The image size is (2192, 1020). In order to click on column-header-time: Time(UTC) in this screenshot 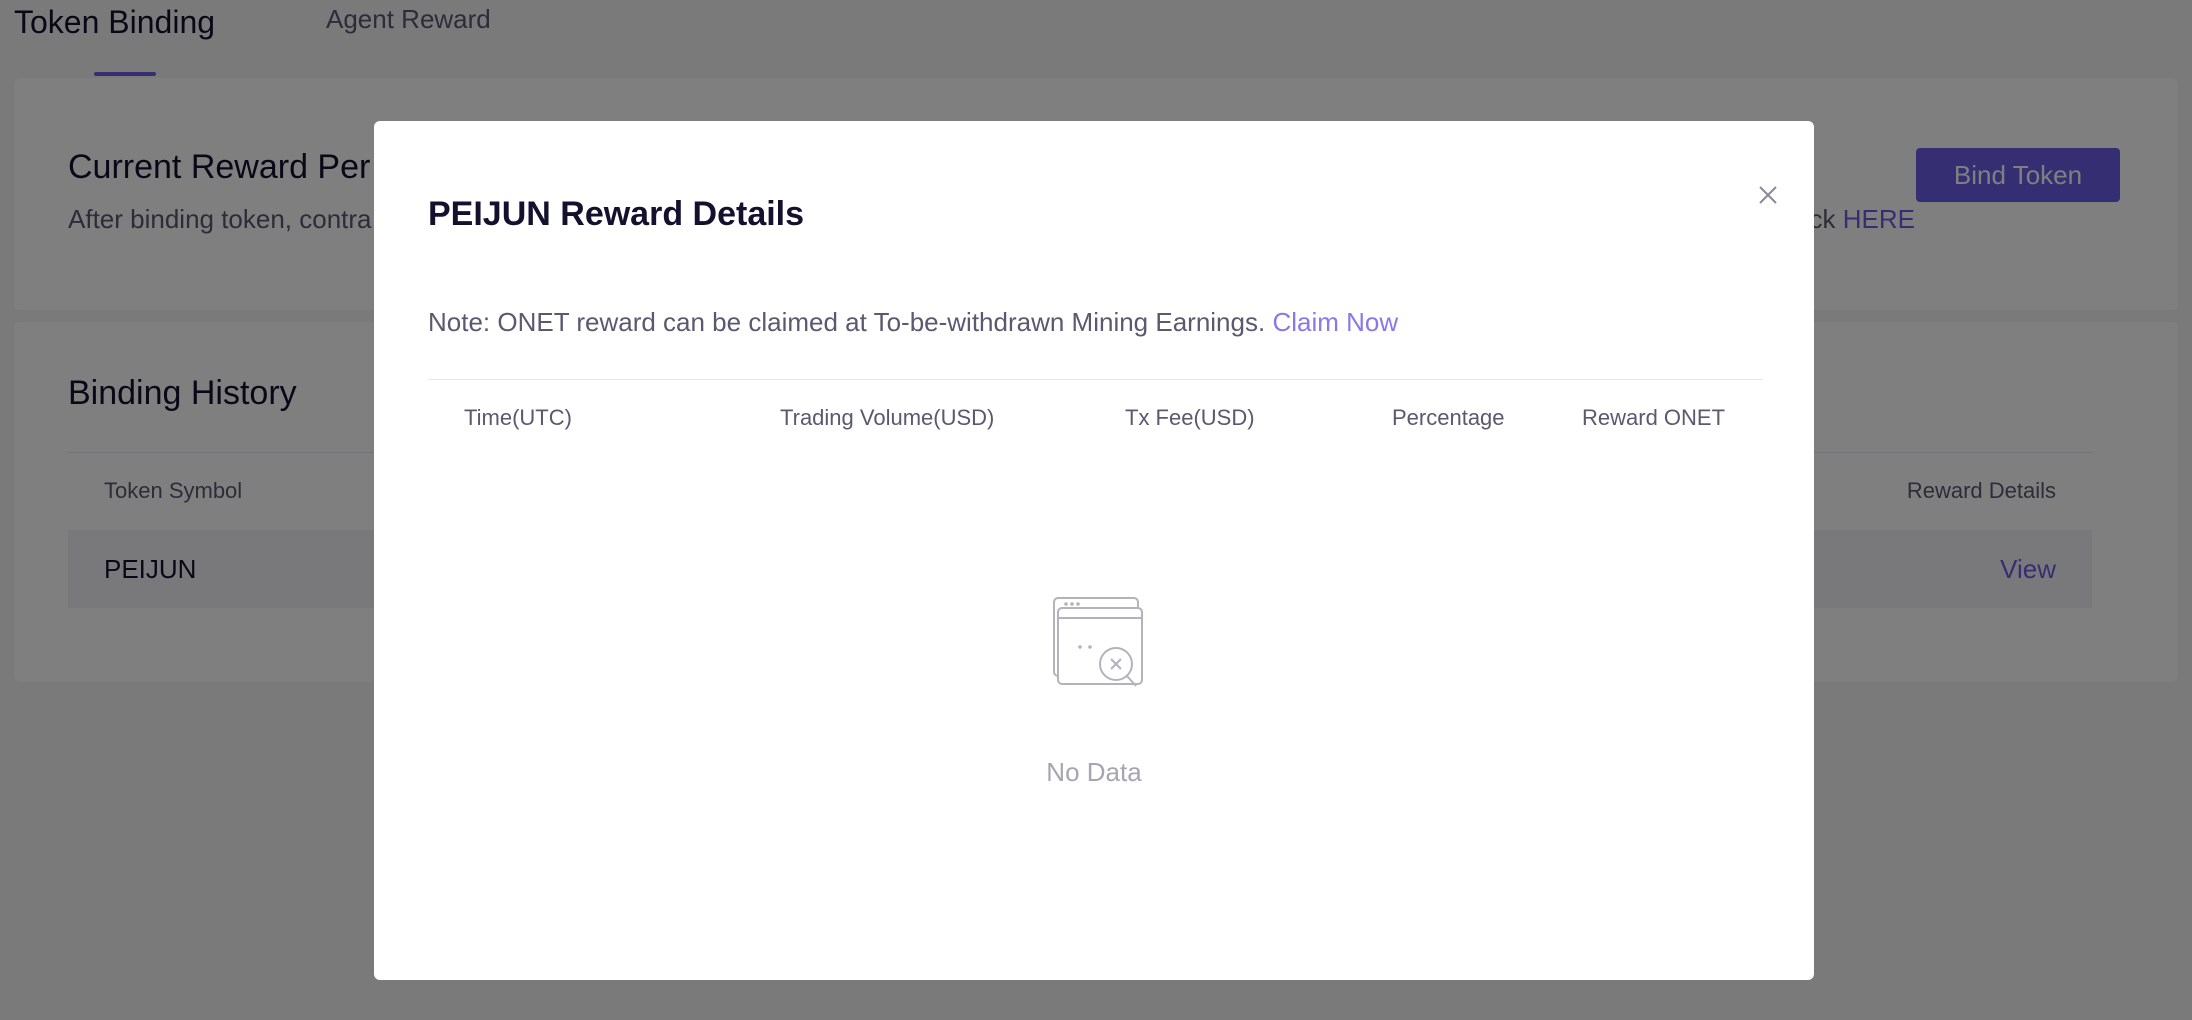, I will do `click(518, 417)`.